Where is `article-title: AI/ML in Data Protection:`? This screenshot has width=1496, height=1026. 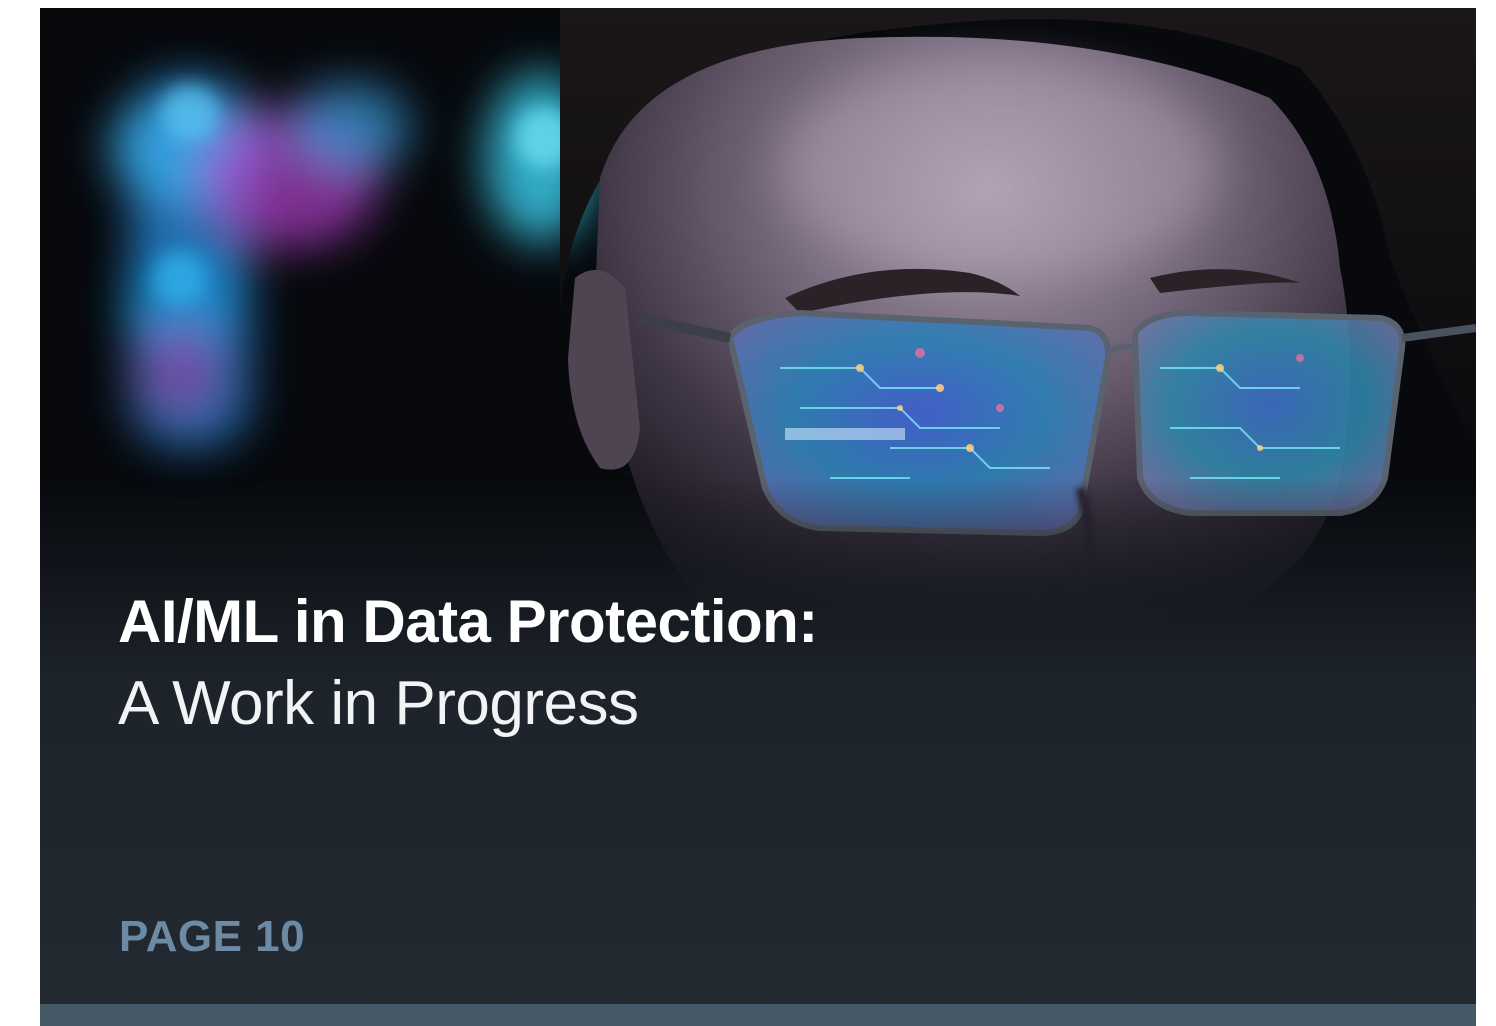
article-title: AI/ML in Data Protection: is located at coordinates (468, 622).